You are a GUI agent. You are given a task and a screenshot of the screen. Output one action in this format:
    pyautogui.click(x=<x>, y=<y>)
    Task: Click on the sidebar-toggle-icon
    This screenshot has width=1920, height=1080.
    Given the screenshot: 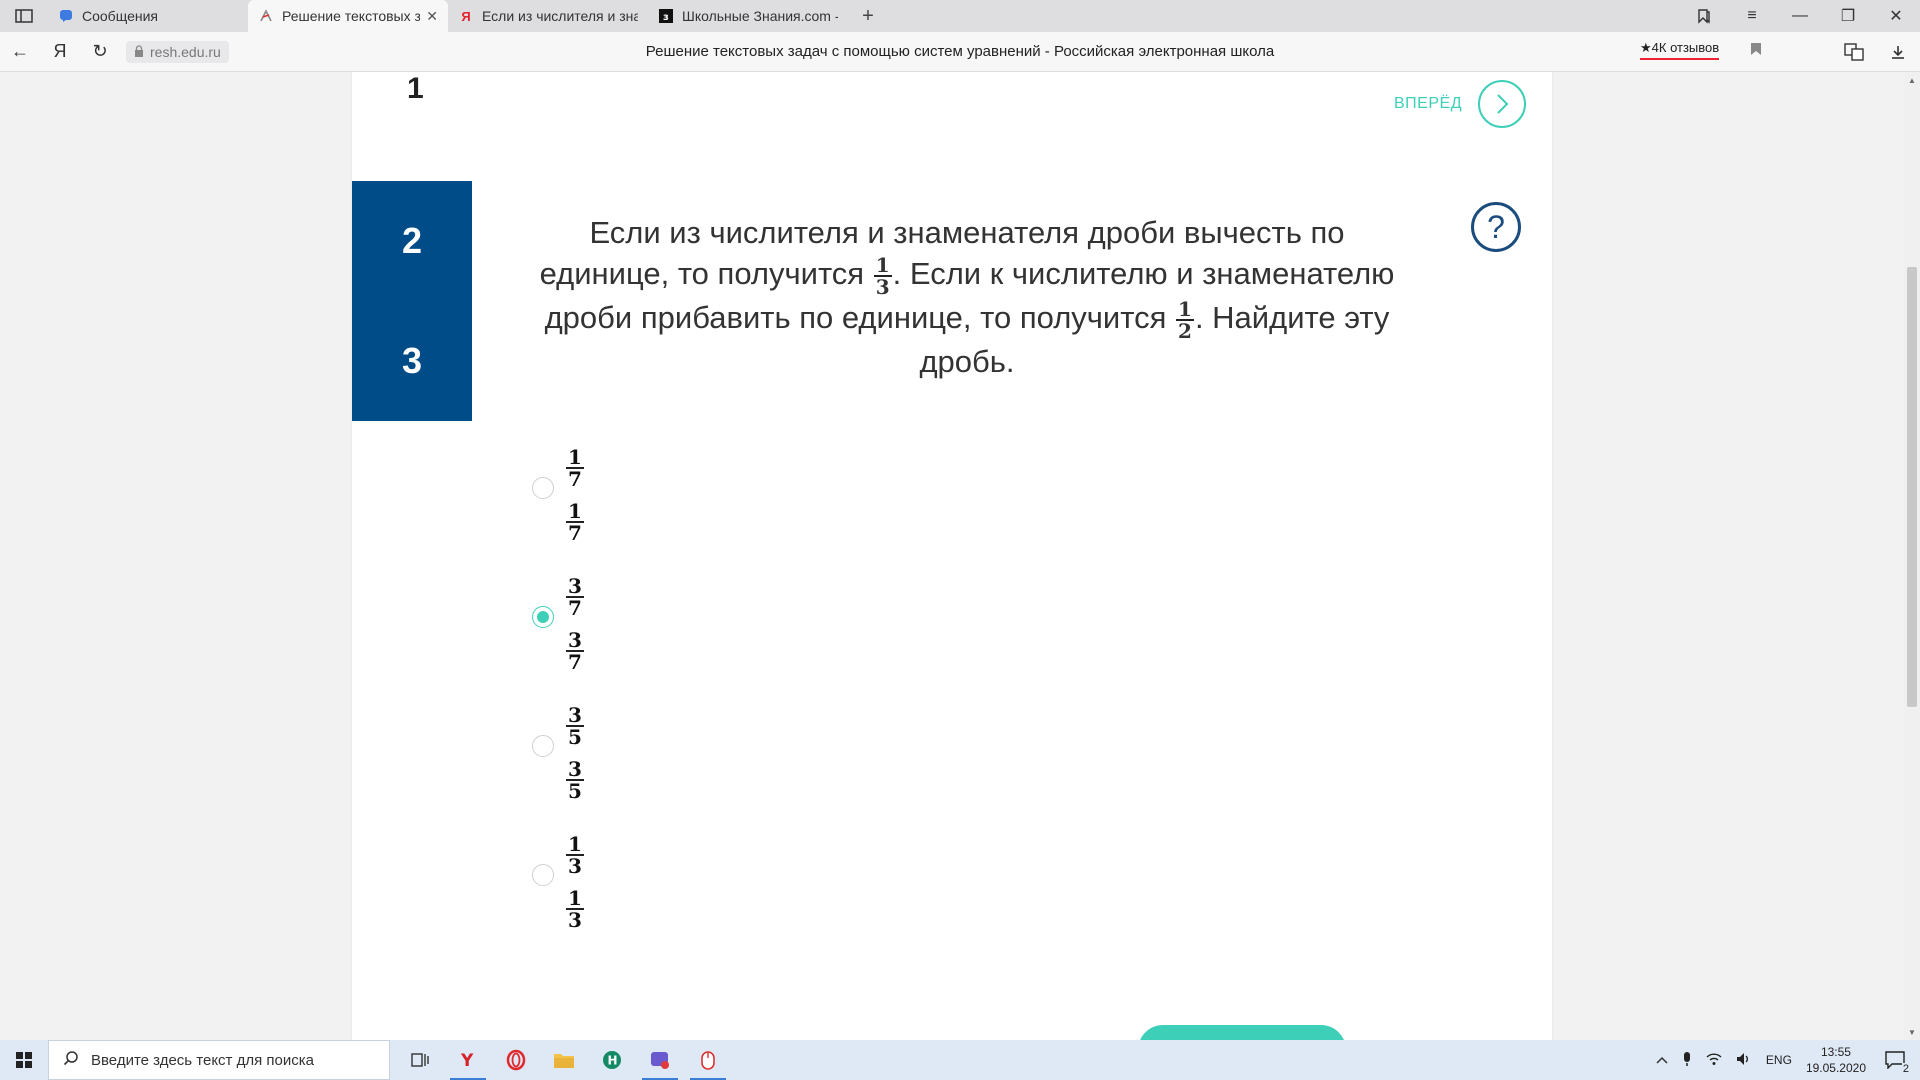 What is the action you would take?
    pyautogui.click(x=24, y=16)
    